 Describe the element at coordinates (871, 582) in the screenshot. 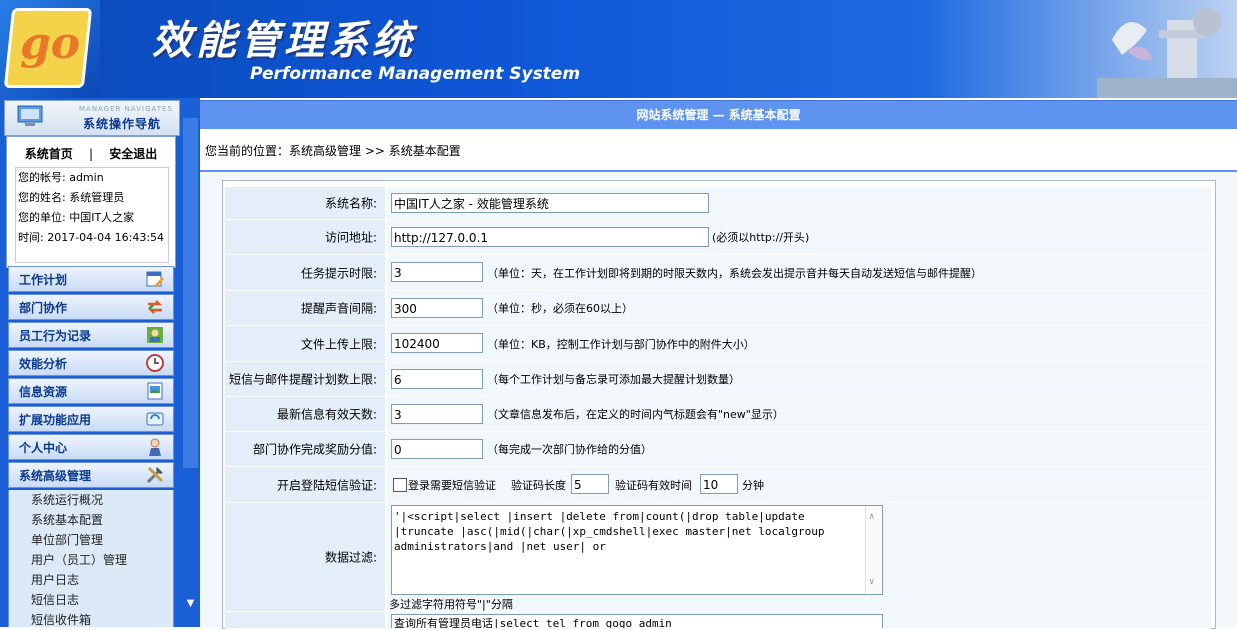

I see `chevron-down-icon: ∨` at that location.